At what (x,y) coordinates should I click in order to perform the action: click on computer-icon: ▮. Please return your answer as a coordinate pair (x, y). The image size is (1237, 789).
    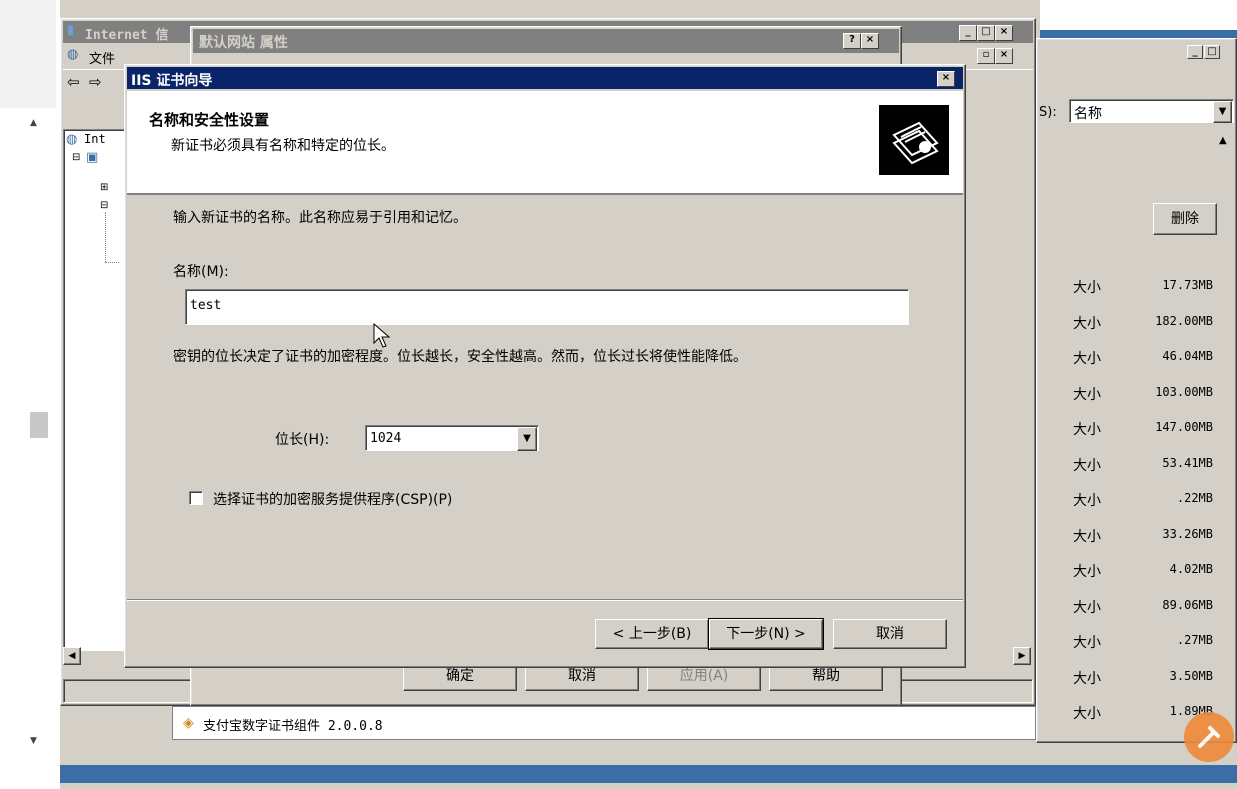
    Looking at the image, I should click on (71, 30).